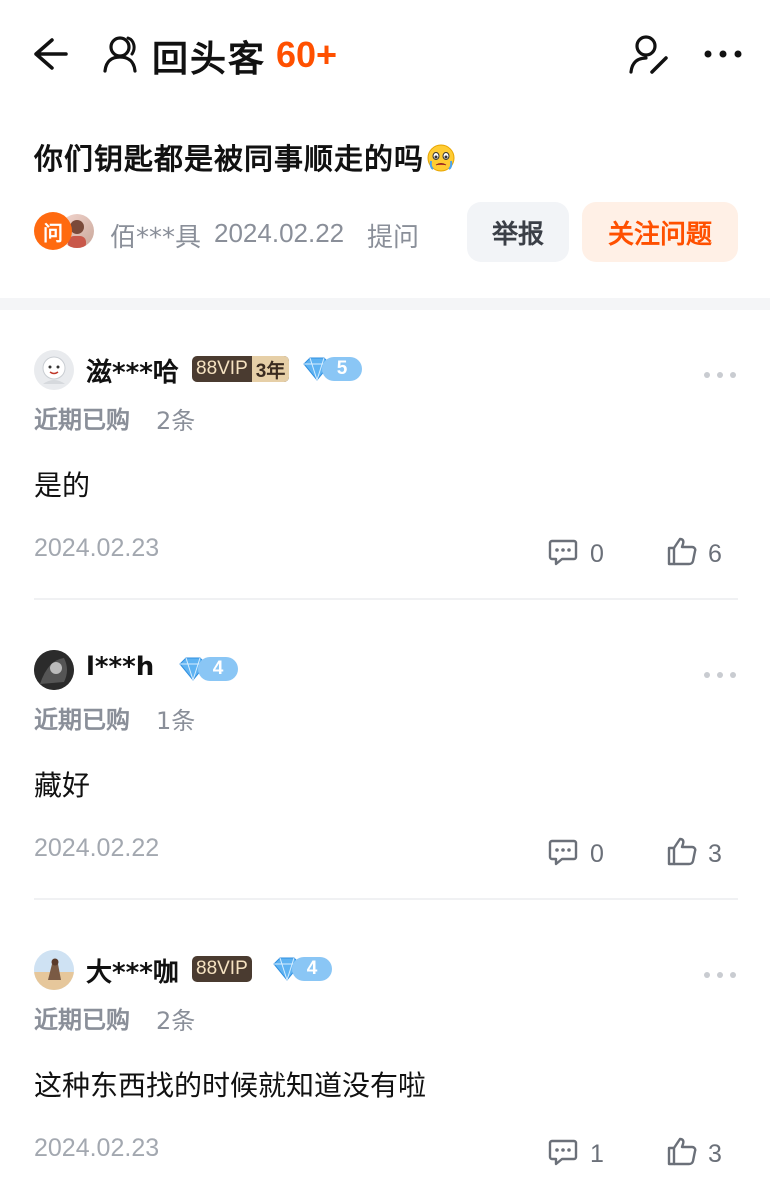  I want to click on comment-count: 1, so click(597, 1154).